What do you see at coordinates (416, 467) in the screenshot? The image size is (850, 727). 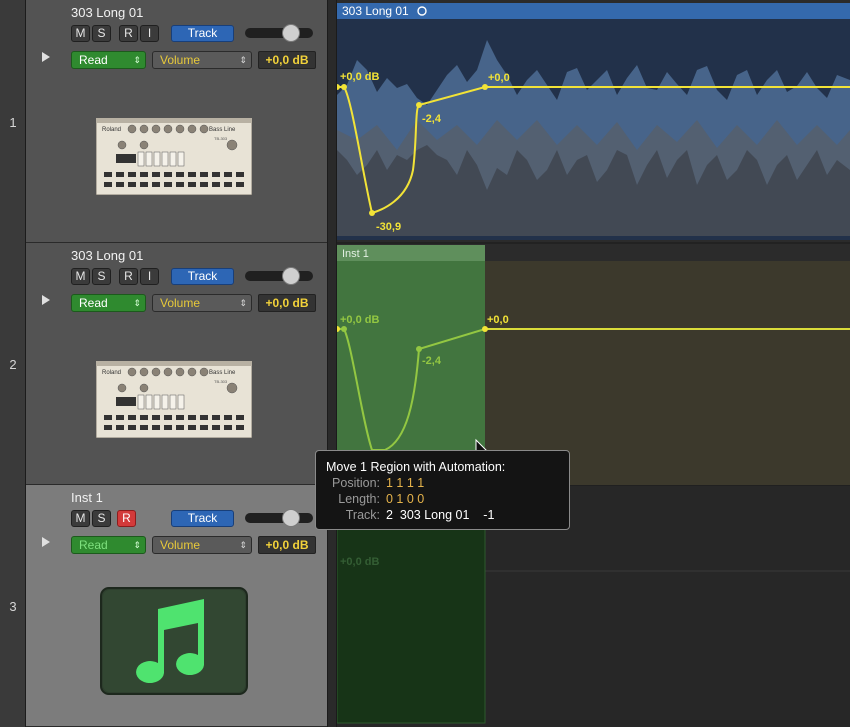 I see `tooltip-title: Move 1 Region with Automation:` at bounding box center [416, 467].